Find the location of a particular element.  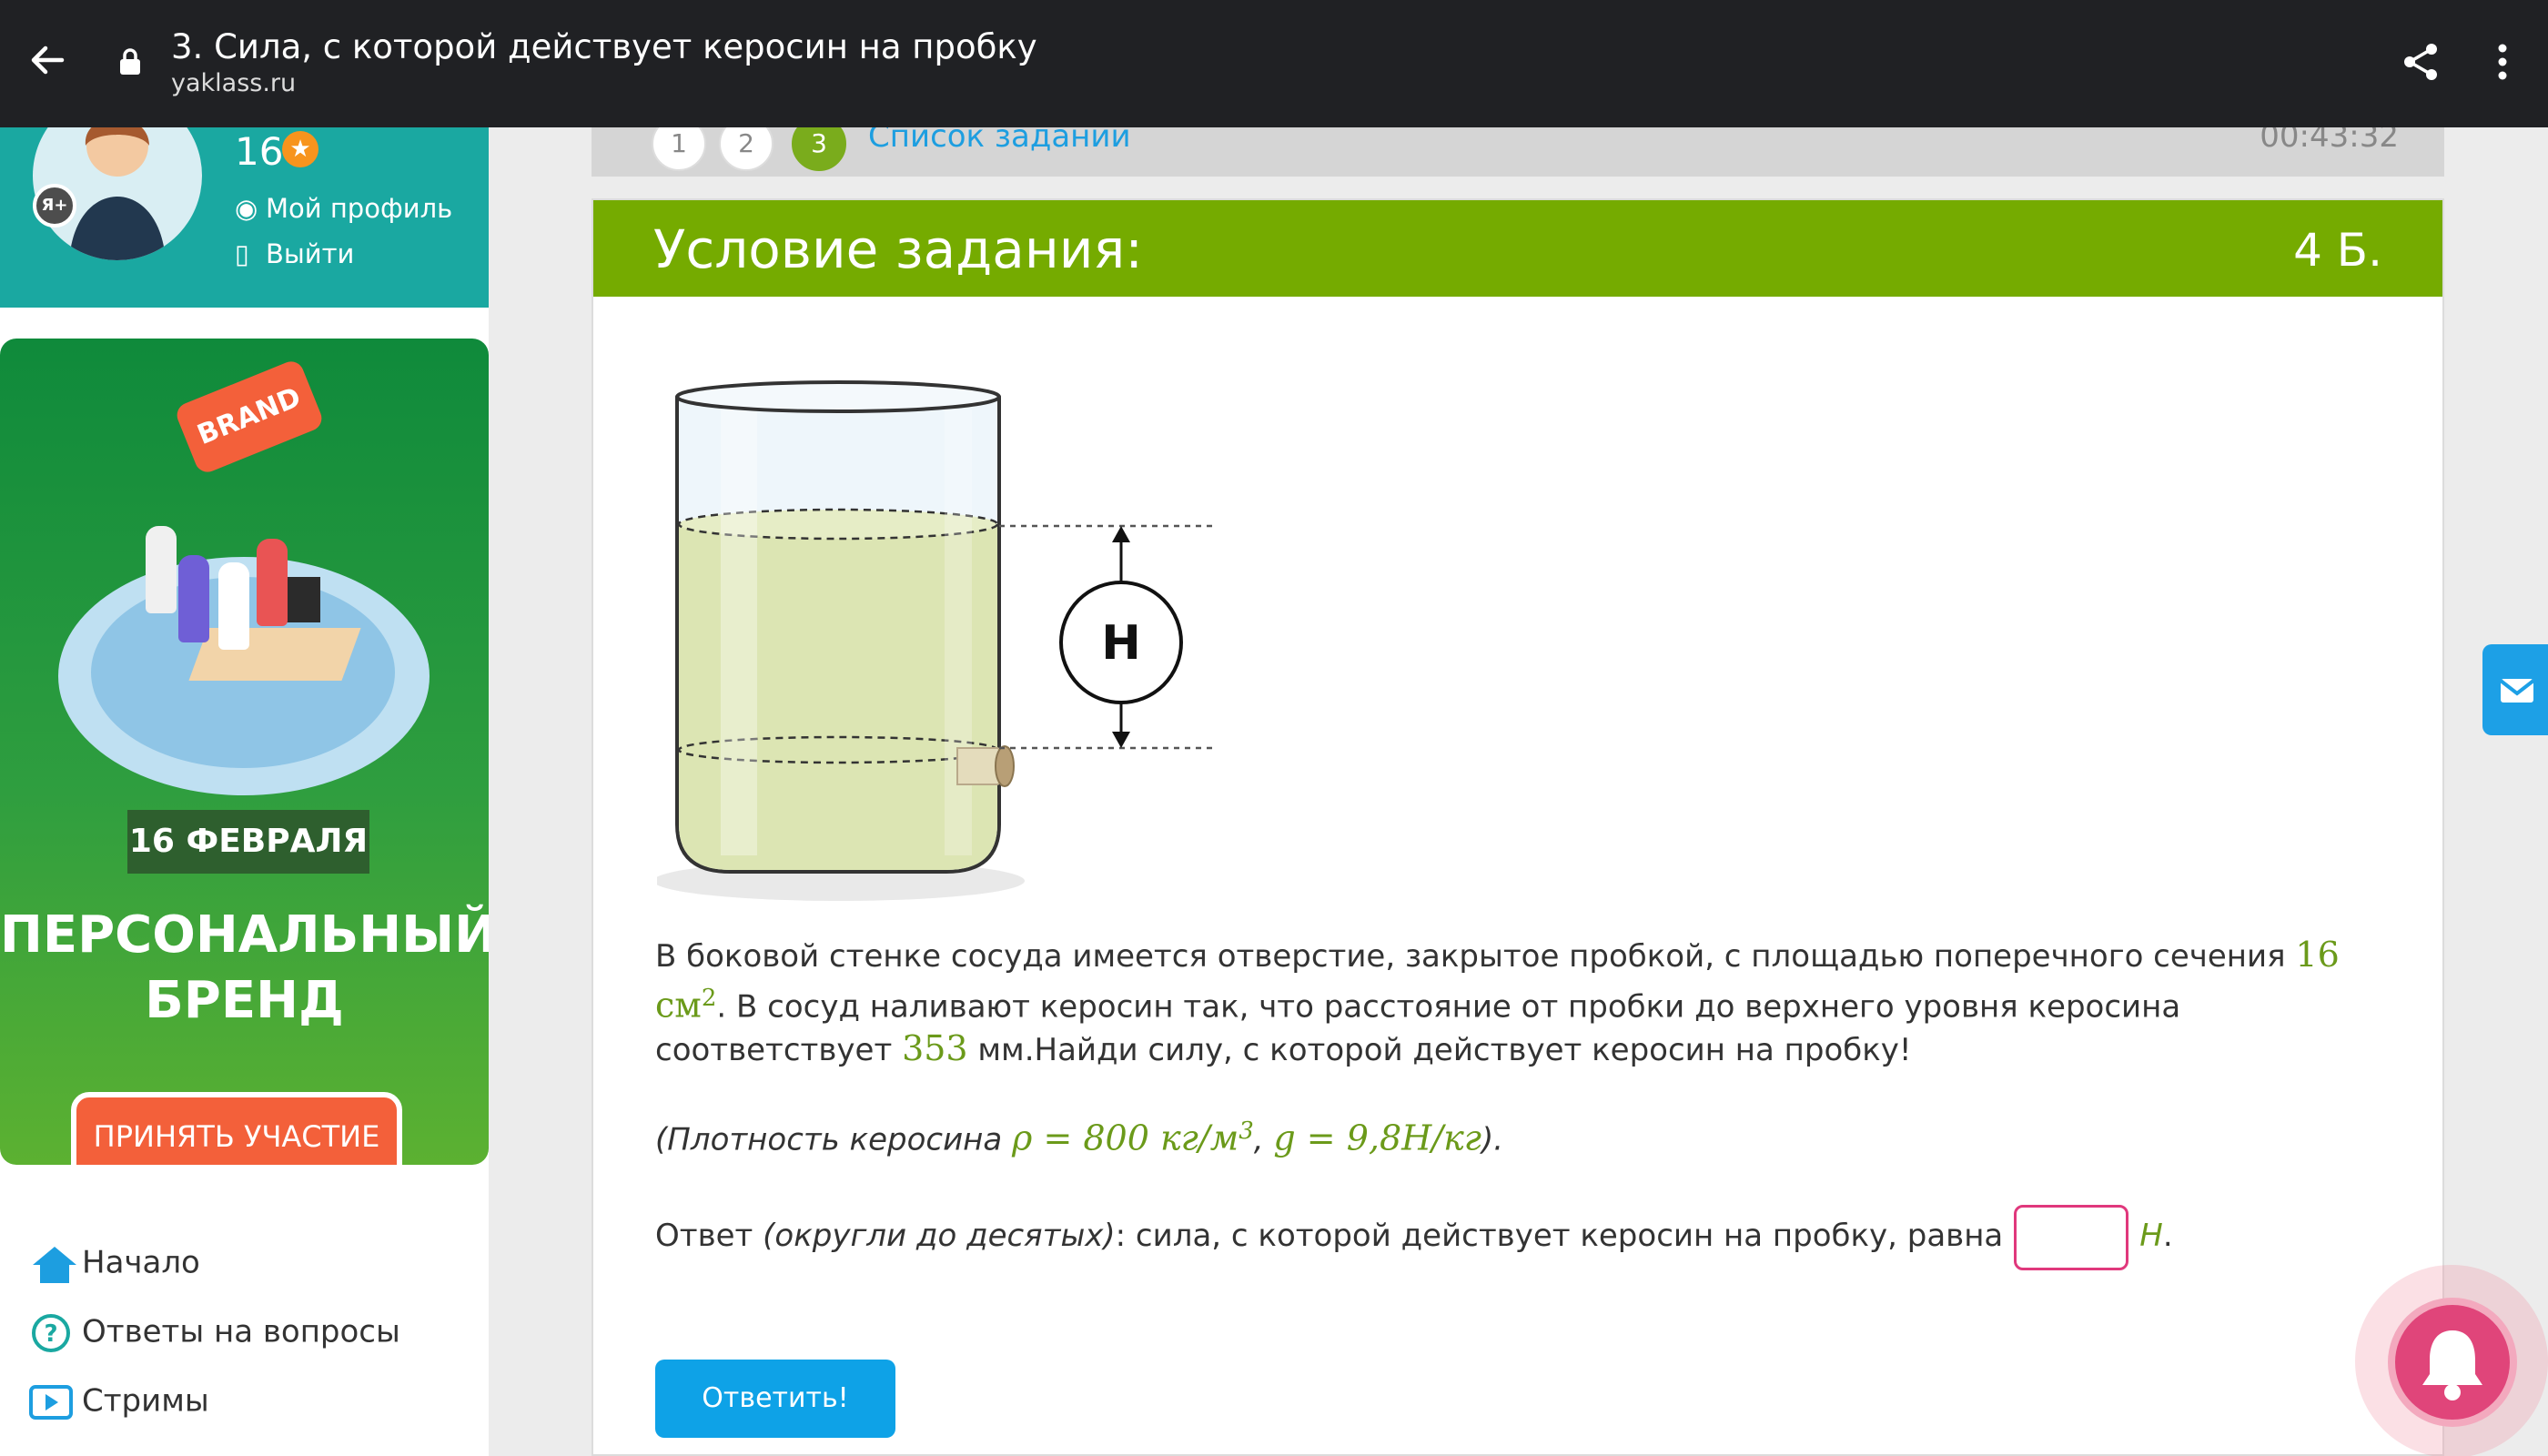

task-points: 4 Б. is located at coordinates (2337, 251).